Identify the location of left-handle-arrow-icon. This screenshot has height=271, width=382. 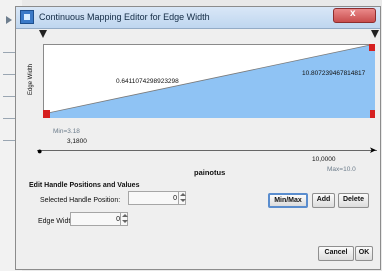
(43, 35).